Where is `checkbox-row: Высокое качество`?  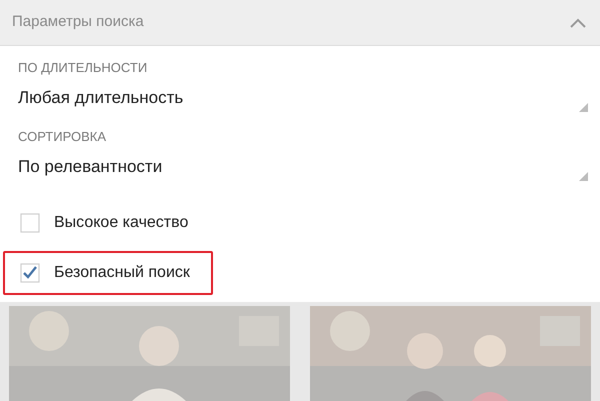 checkbox-row: Высокое качество is located at coordinates (108, 223).